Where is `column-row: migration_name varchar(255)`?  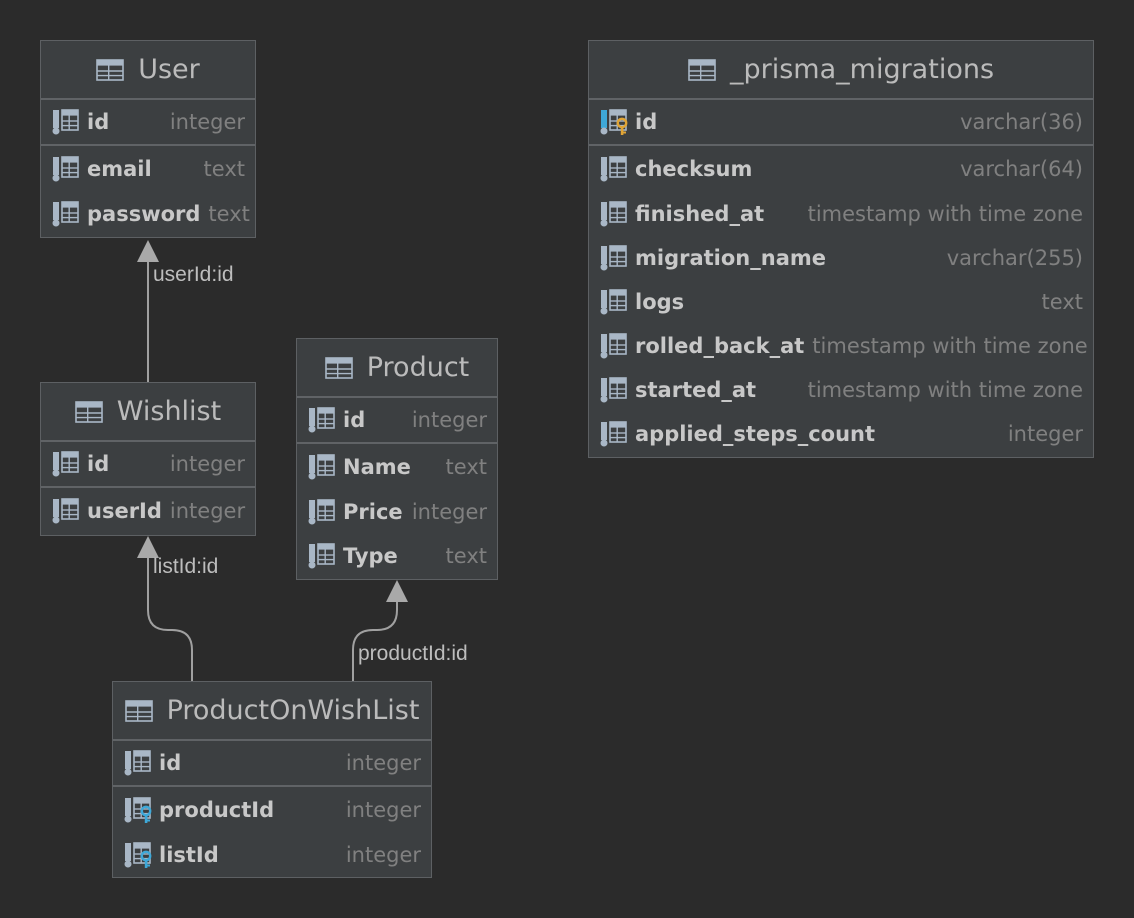 column-row: migration_name varchar(255) is located at coordinates (841, 258).